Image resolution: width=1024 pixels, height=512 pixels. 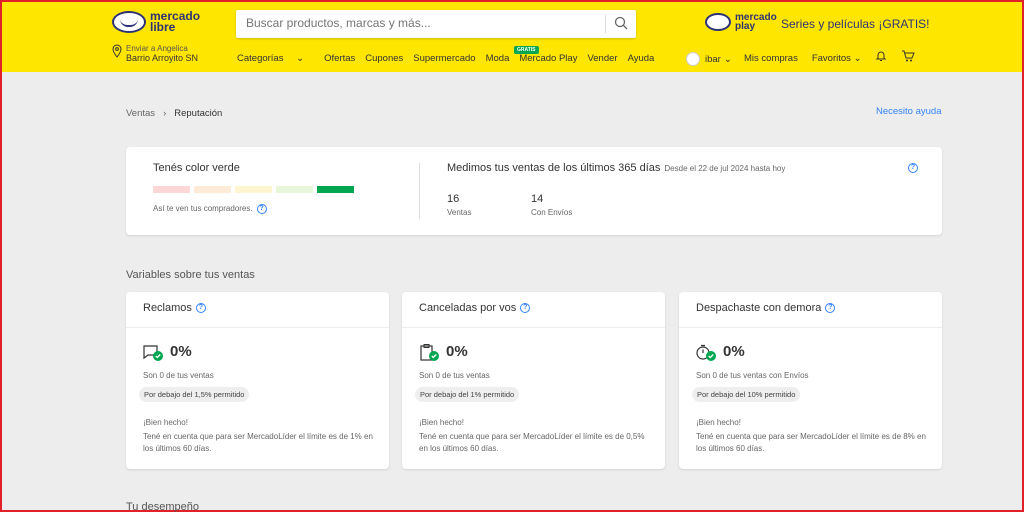 I want to click on performance-section-title: Tu desempeño, so click(x=162, y=506).